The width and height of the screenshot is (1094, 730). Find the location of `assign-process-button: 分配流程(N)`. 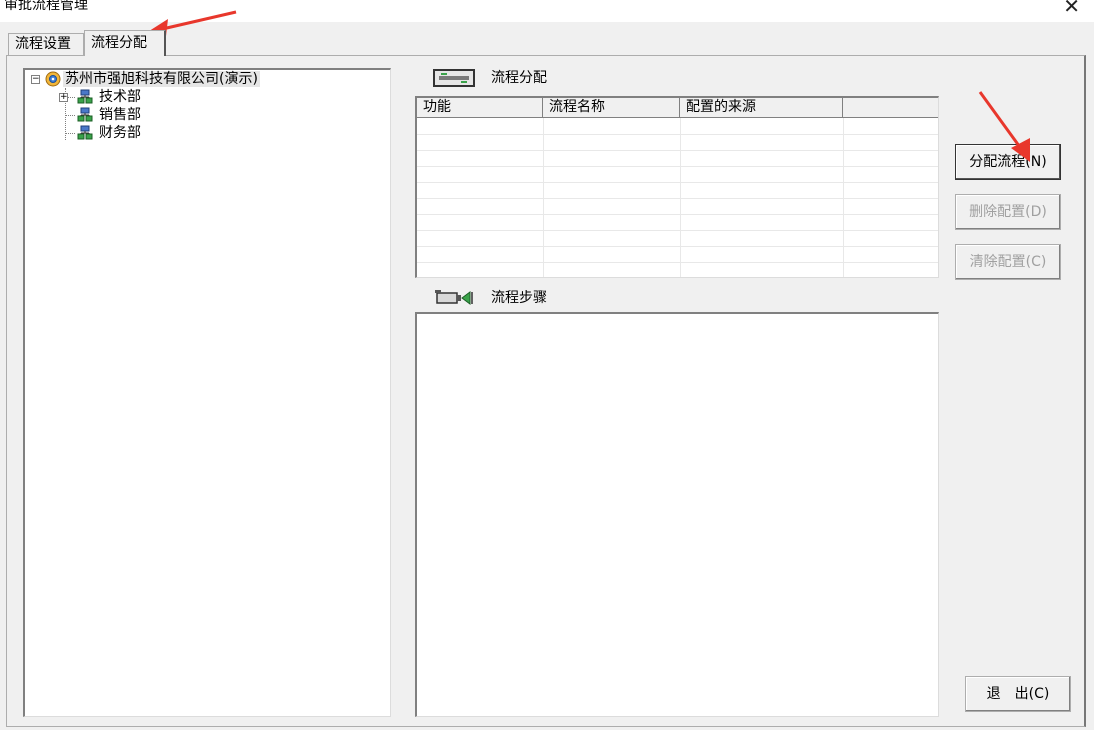

assign-process-button: 分配流程(N) is located at coordinates (1008, 162).